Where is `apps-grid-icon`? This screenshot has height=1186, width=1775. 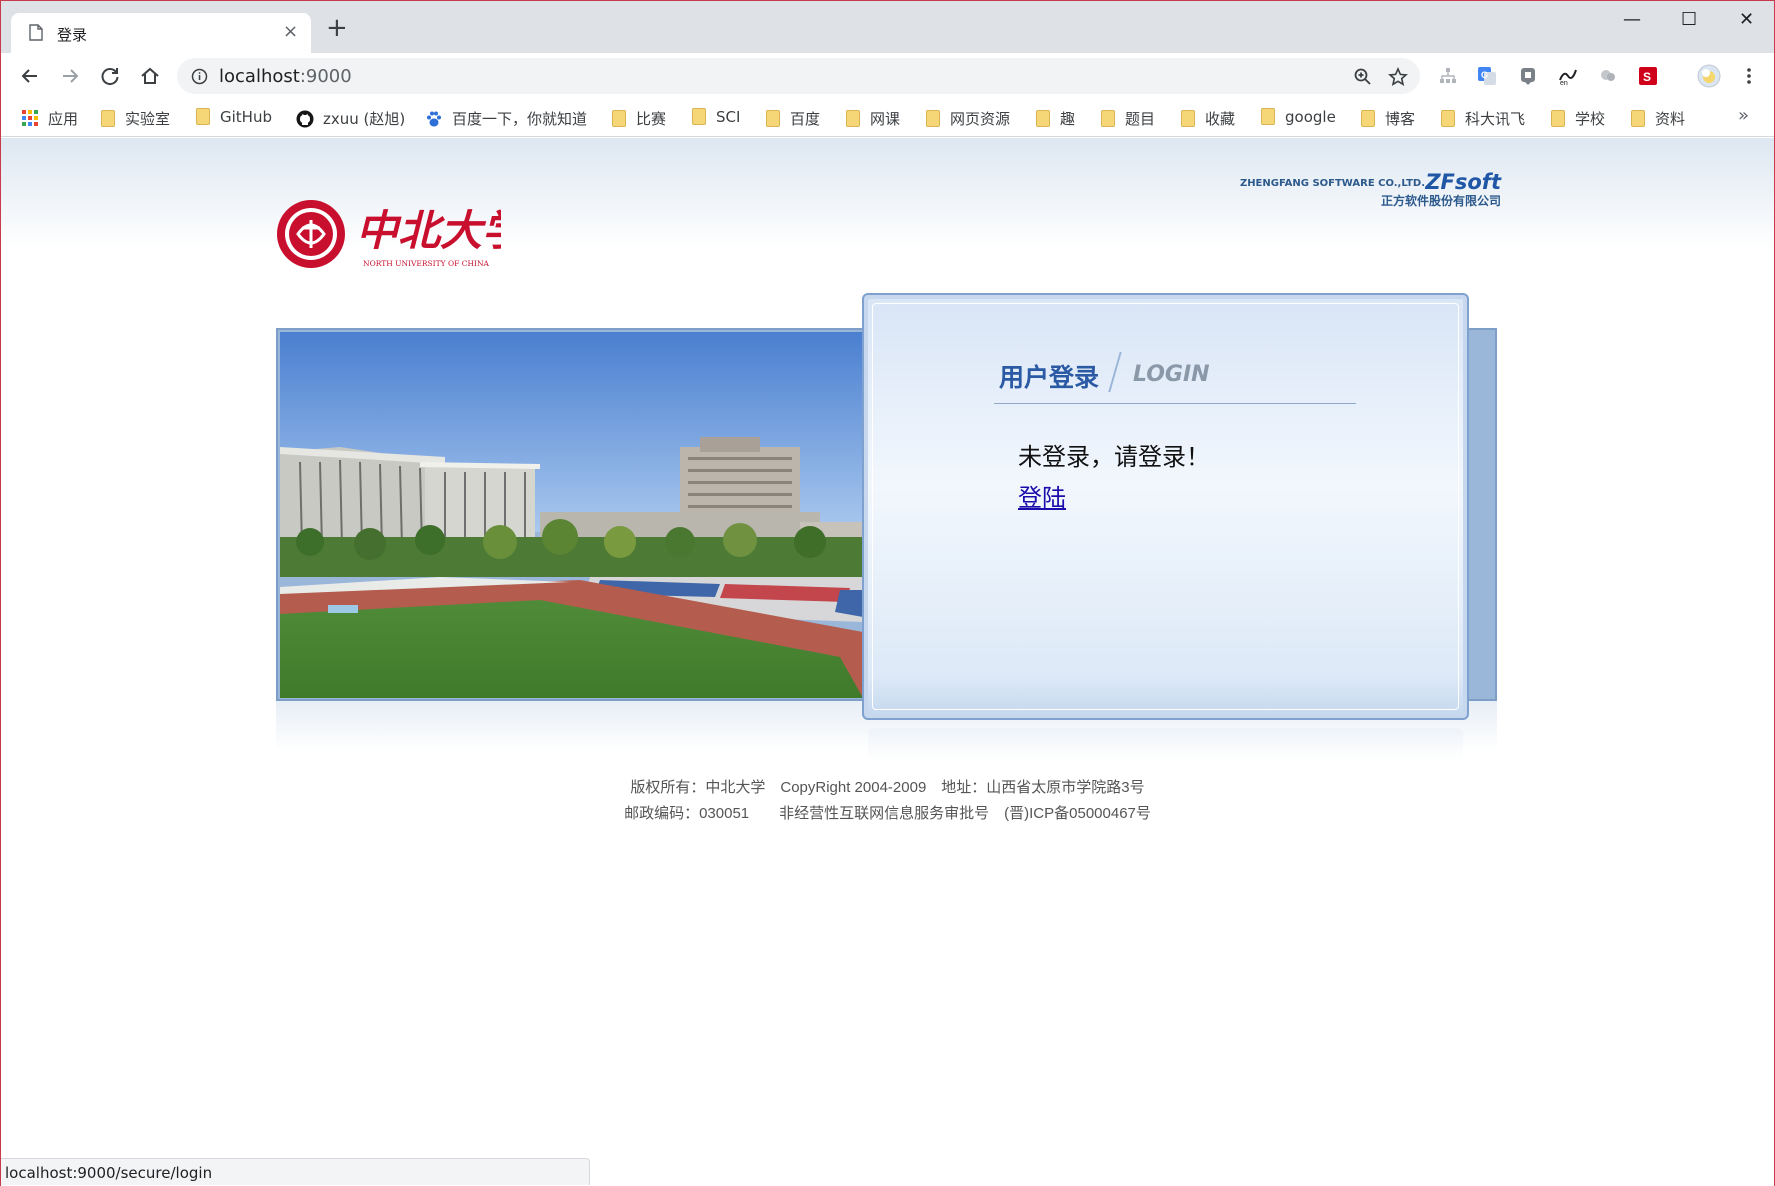 apps-grid-icon is located at coordinates (30, 118).